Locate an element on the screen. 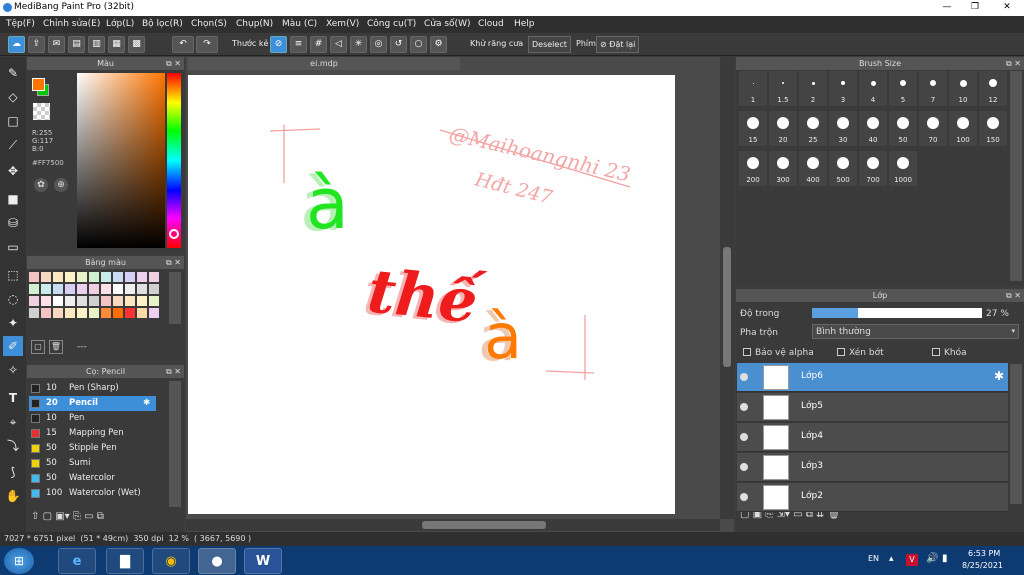 The image size is (1024, 575). language-indicator: EN is located at coordinates (873, 558).